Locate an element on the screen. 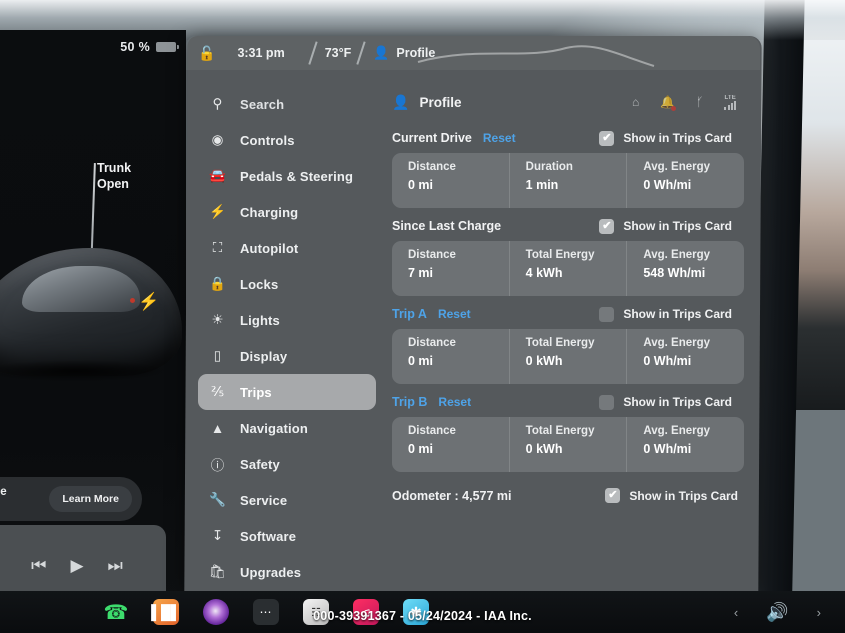 Image resolution: width=845 pixels, height=633 pixels. reset-current-drive-button: Reset is located at coordinates (499, 138).